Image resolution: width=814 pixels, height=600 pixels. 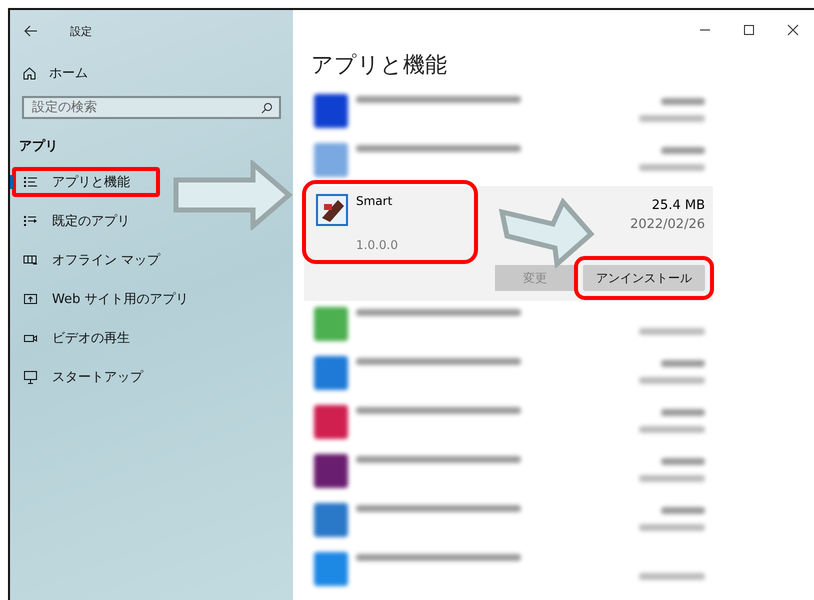 What do you see at coordinates (30, 182) in the screenshot?
I see `list-icon` at bounding box center [30, 182].